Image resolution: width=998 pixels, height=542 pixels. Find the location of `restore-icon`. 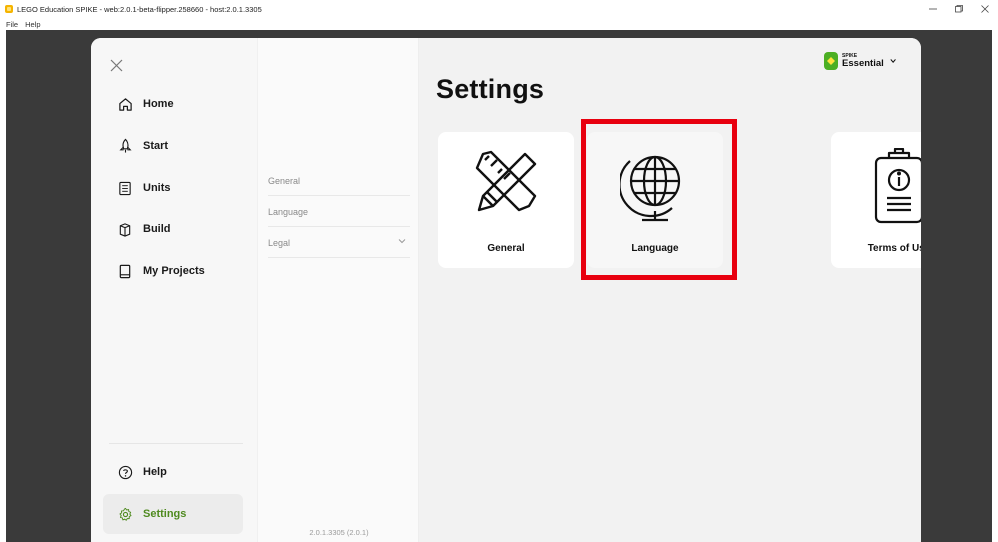

restore-icon is located at coordinates (959, 9).